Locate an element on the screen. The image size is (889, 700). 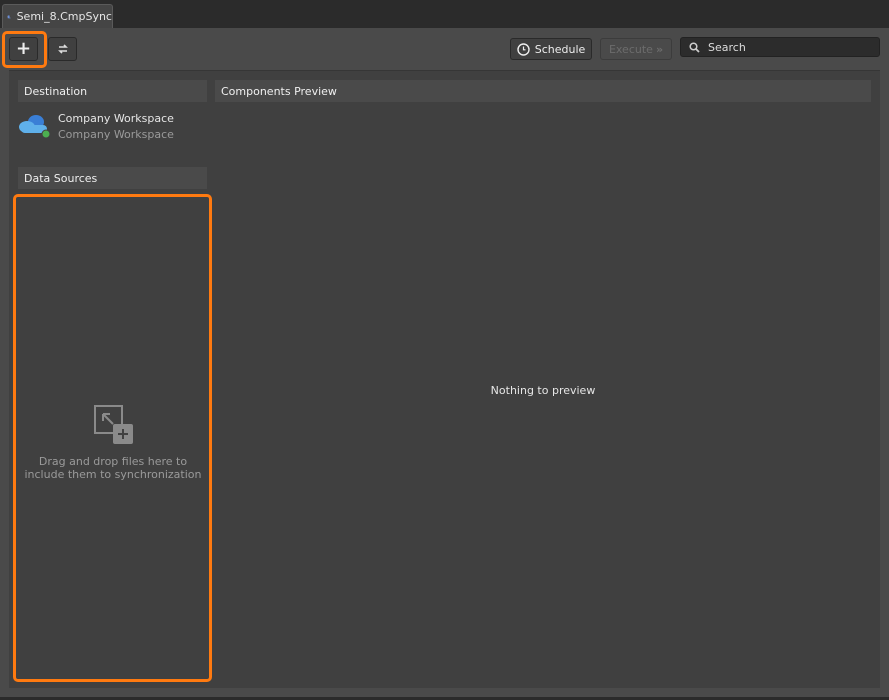
sync-button is located at coordinates (62, 49).